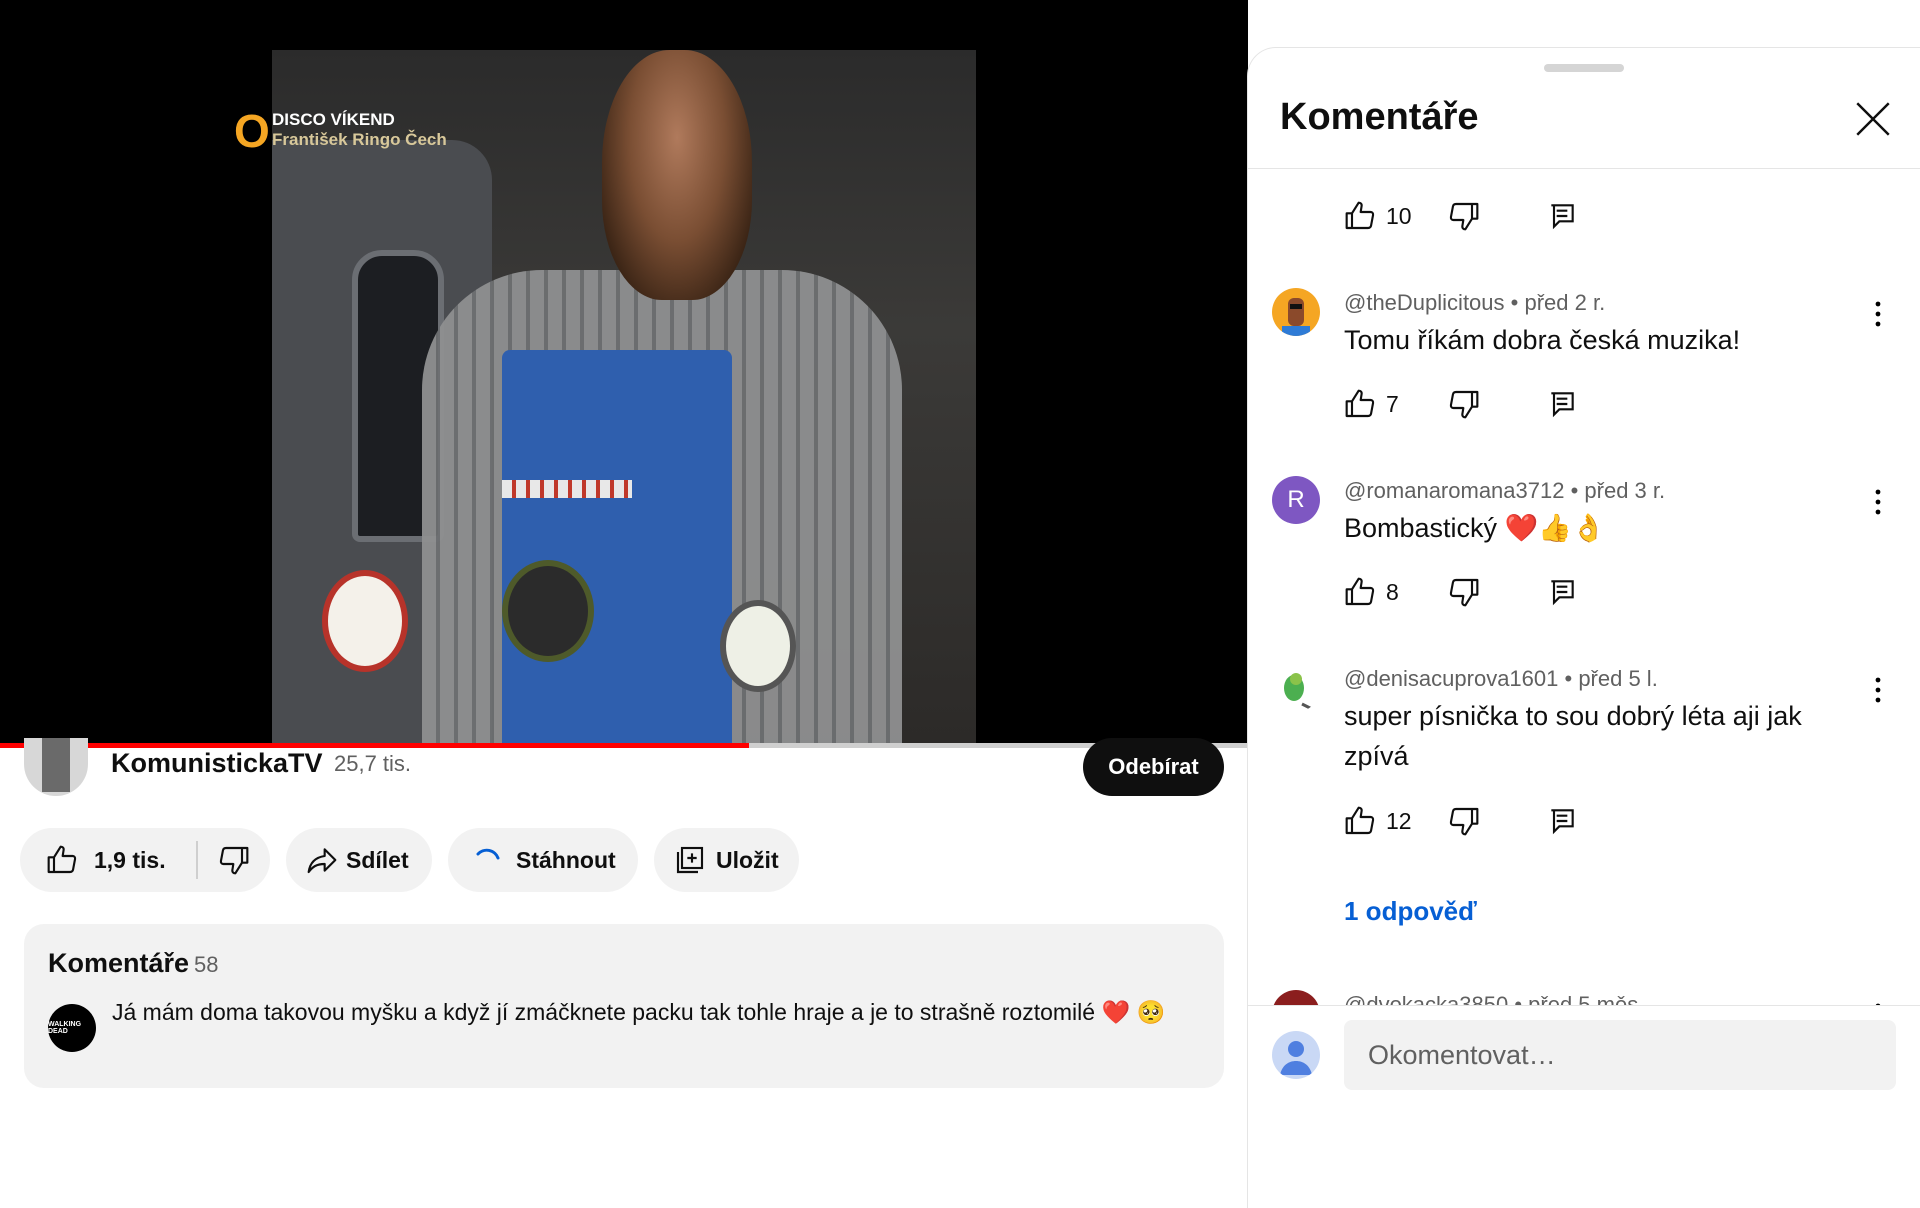  I want to click on panel-header-divider, so click(1584, 168).